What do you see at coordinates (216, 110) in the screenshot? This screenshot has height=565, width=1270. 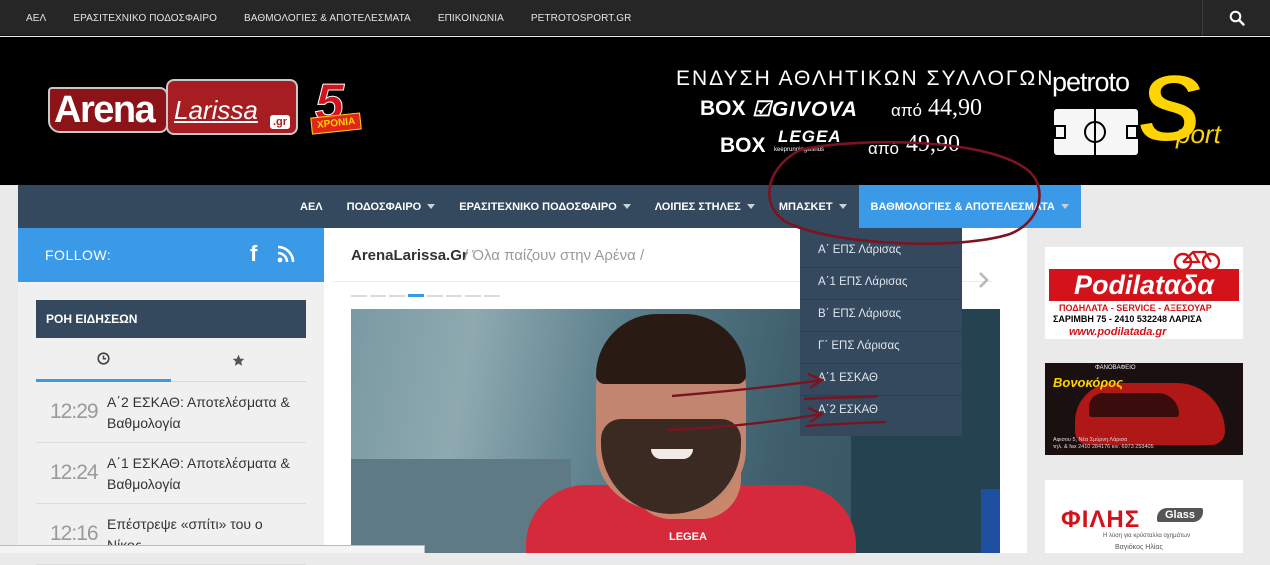 I see `logo-larissa-text: Larissa` at bounding box center [216, 110].